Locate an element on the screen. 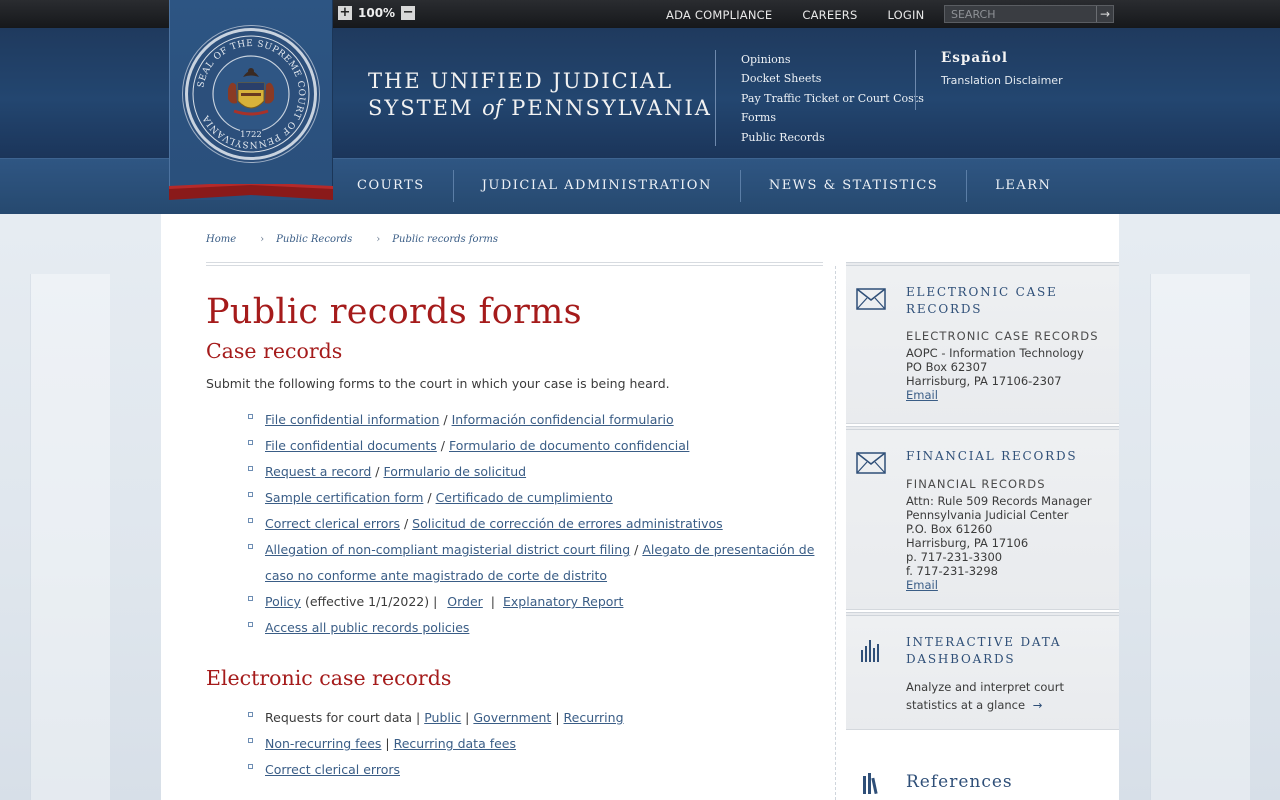  forms-link: Forms is located at coordinates (832, 117).